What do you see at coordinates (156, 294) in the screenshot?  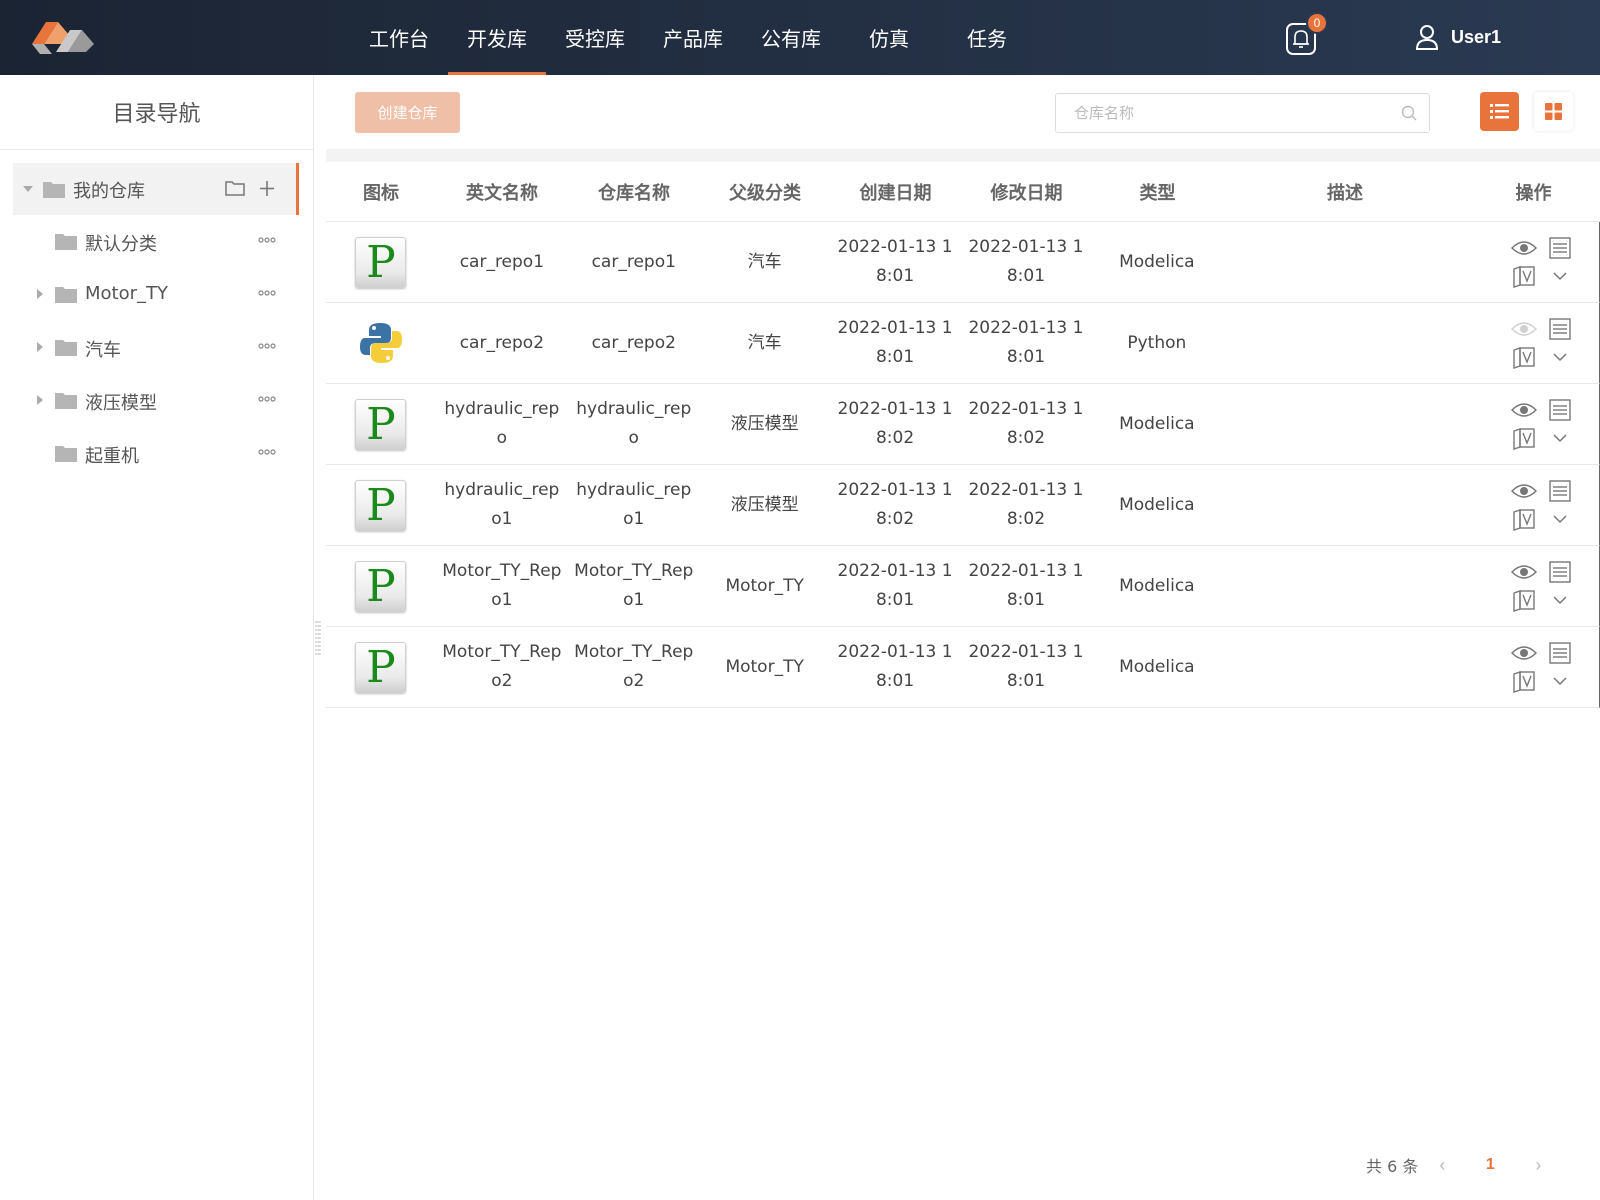 I see `tree-item: Motor_TY` at bounding box center [156, 294].